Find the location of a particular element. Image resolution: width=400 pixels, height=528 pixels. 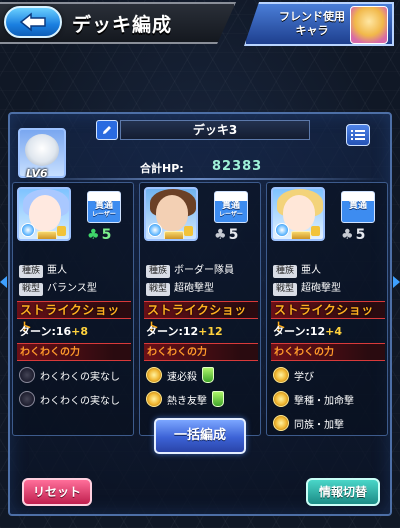

total-hp-value: 82383 is located at coordinates (237, 166).